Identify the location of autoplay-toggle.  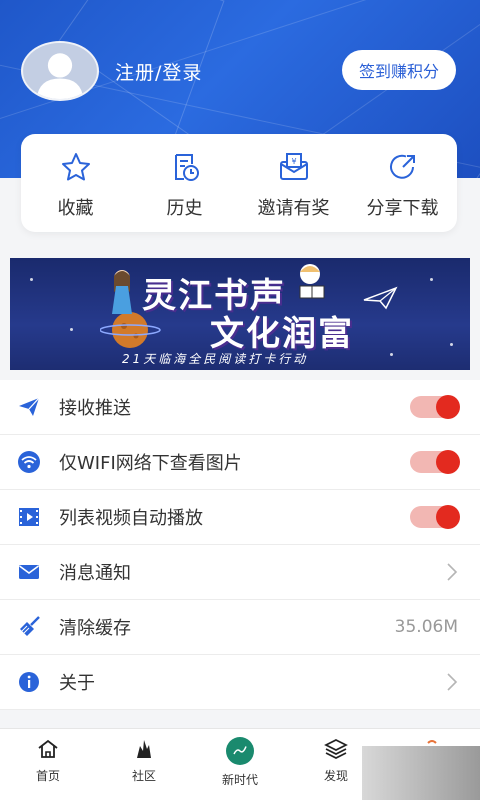
(435, 517).